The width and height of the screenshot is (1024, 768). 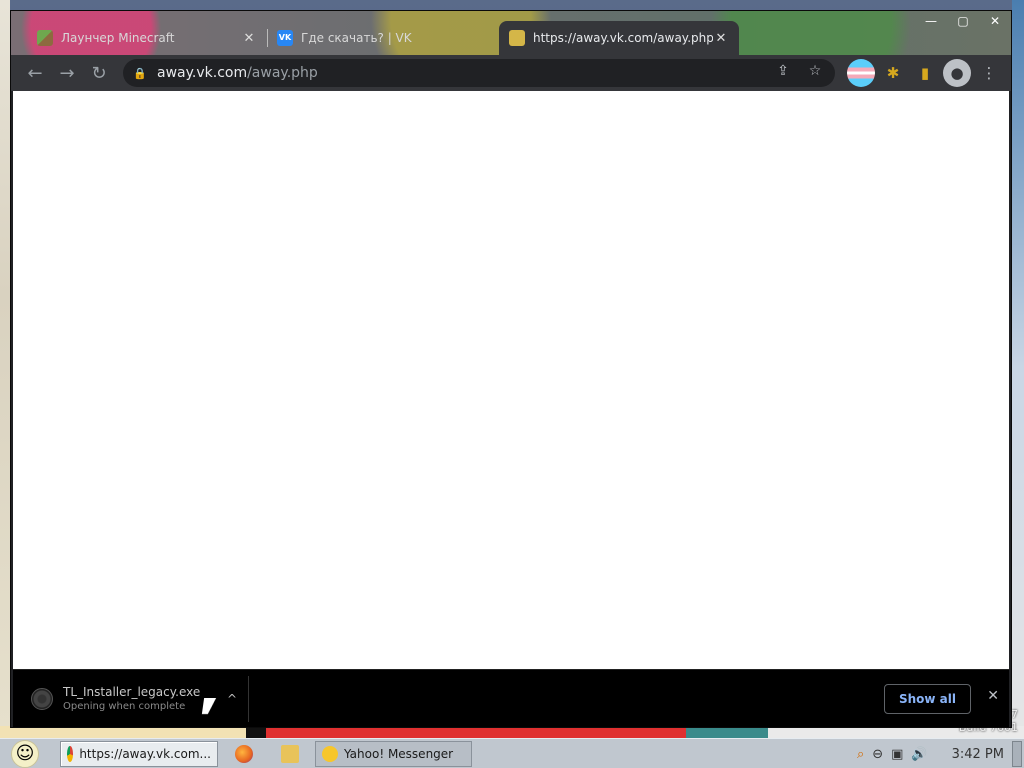 I want to click on window-controls: — ▢ ✕, so click(x=963, y=21).